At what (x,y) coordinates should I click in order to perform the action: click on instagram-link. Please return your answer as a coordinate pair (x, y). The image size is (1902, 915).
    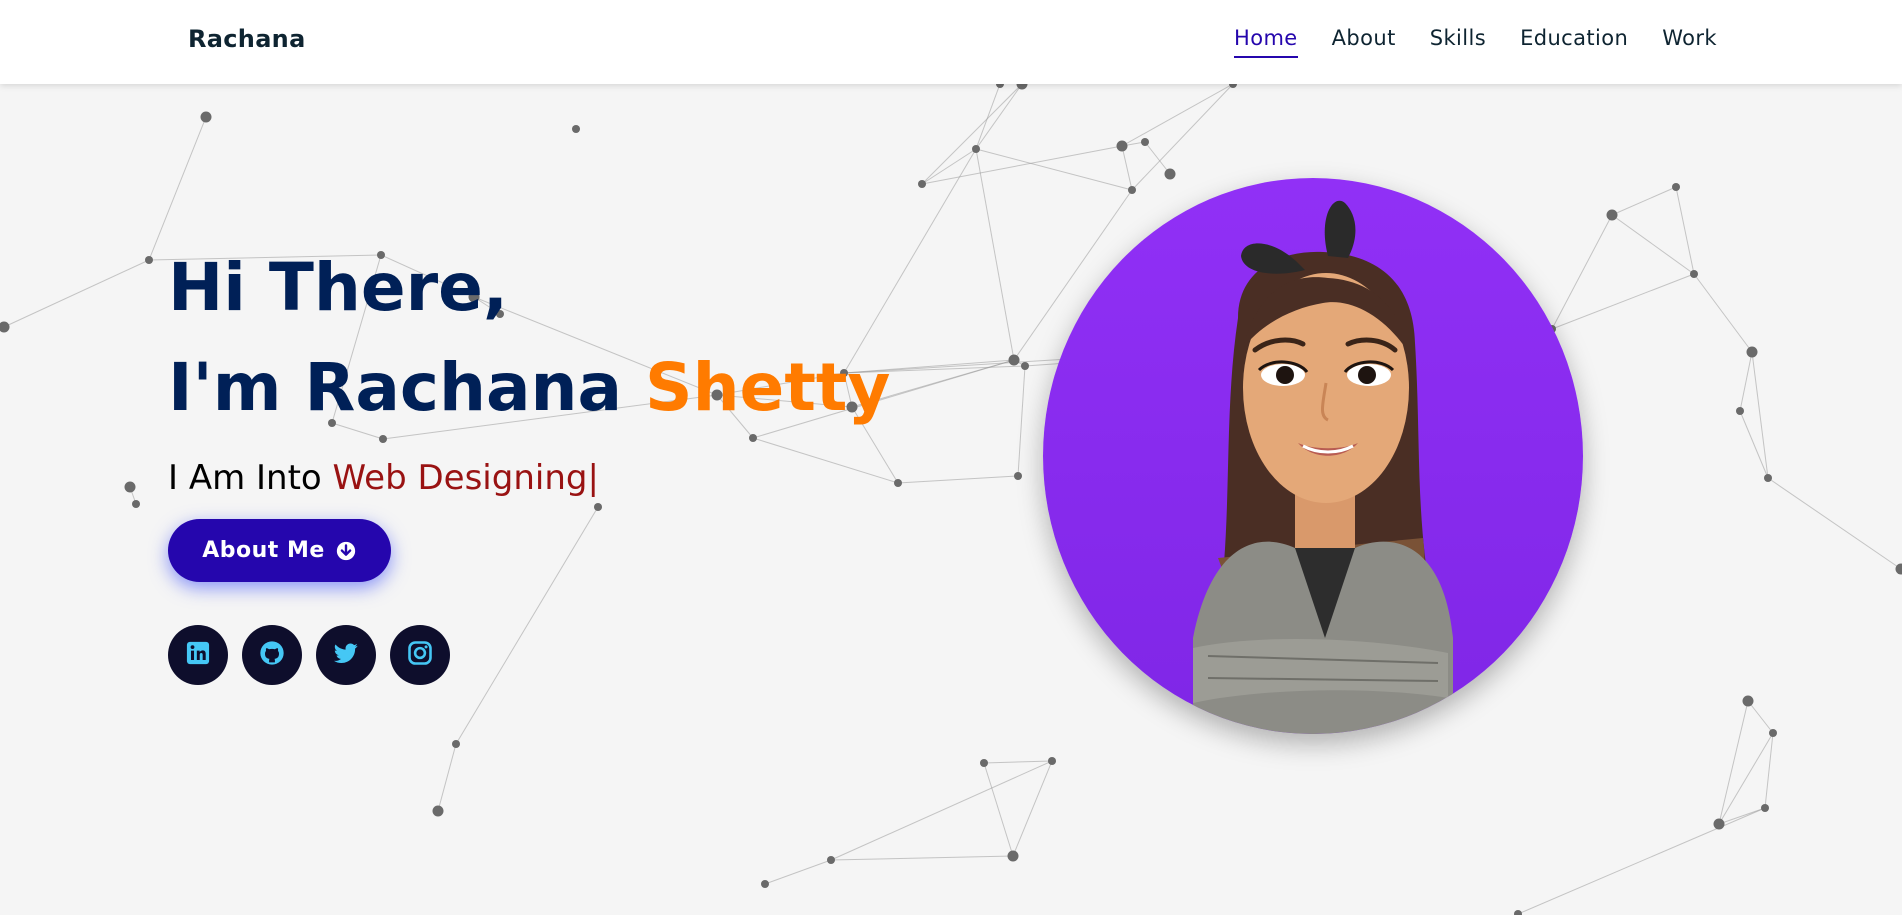
    Looking at the image, I should click on (420, 655).